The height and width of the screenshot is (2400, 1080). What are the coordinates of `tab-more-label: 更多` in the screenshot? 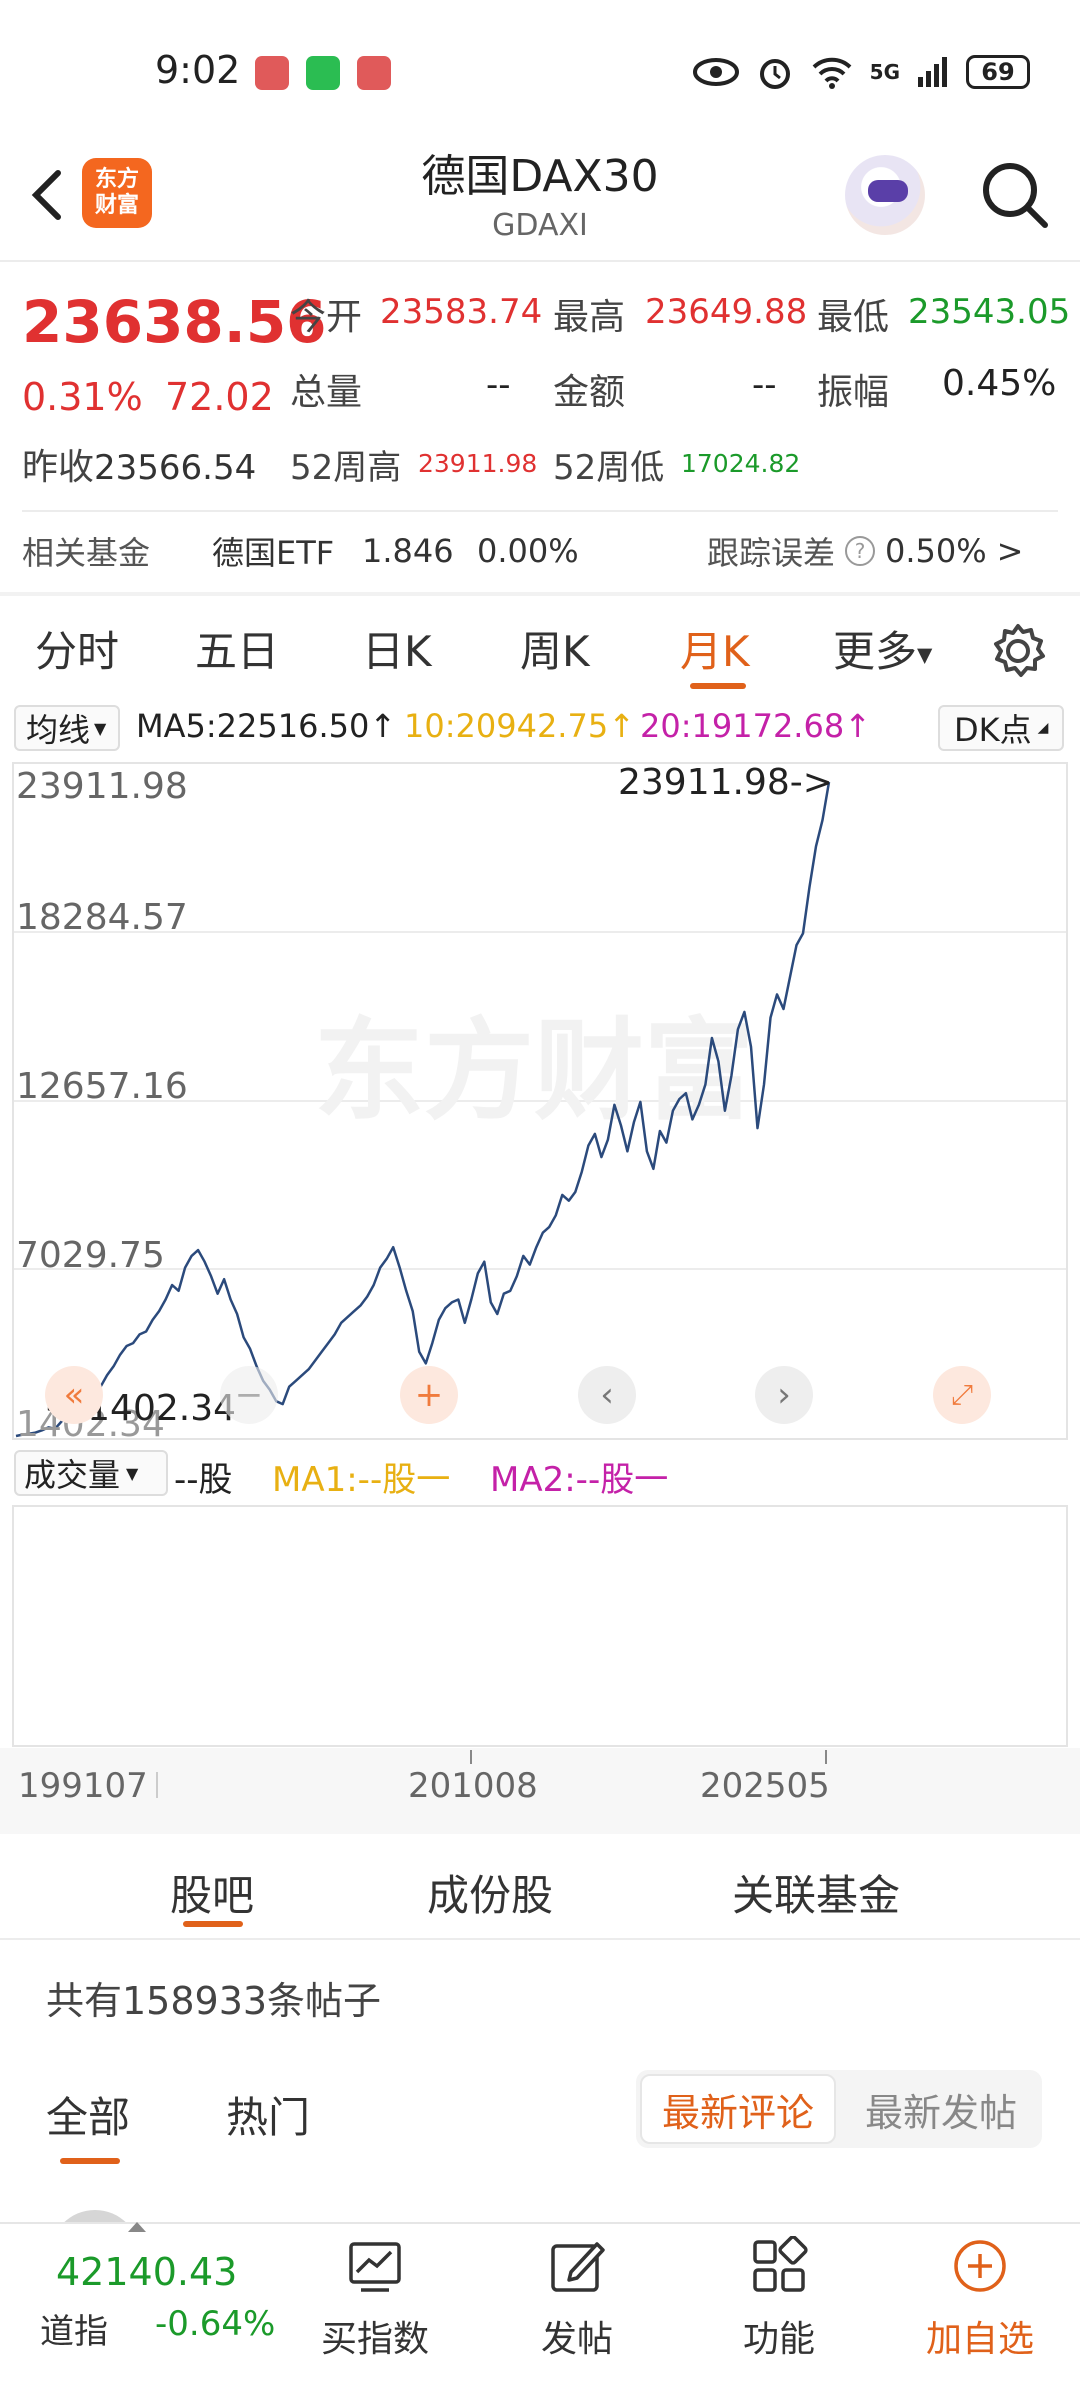 It's located at (875, 651).